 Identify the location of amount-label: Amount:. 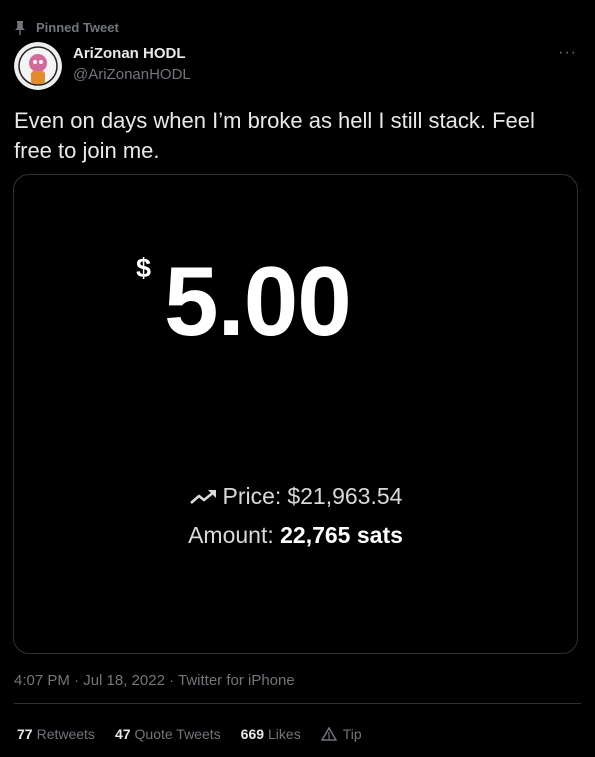
(231, 535).